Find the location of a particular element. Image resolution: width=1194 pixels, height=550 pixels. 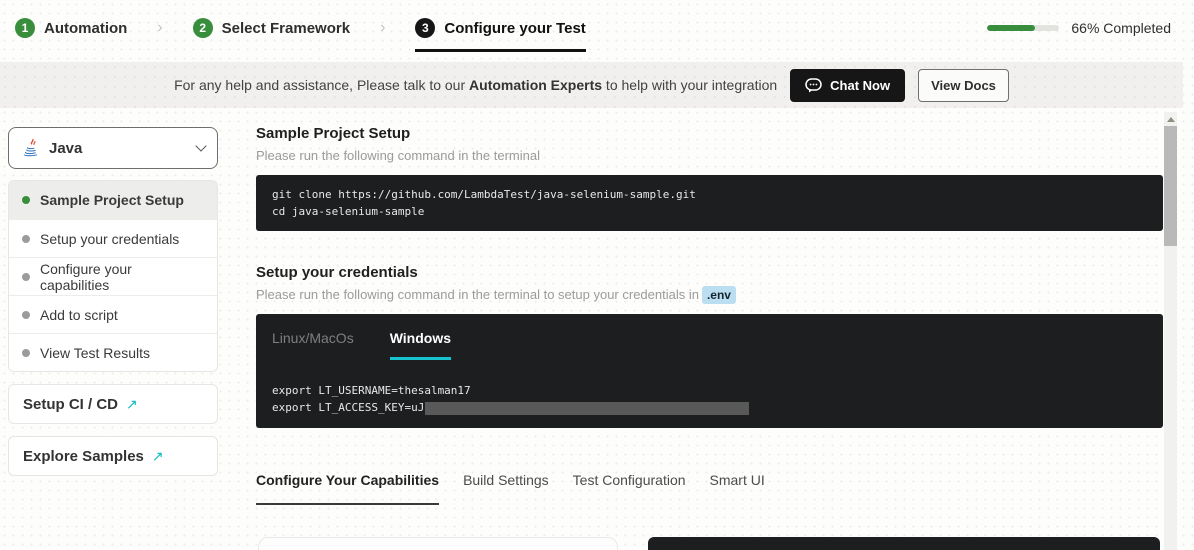

chevron-down-icon is located at coordinates (201, 146).